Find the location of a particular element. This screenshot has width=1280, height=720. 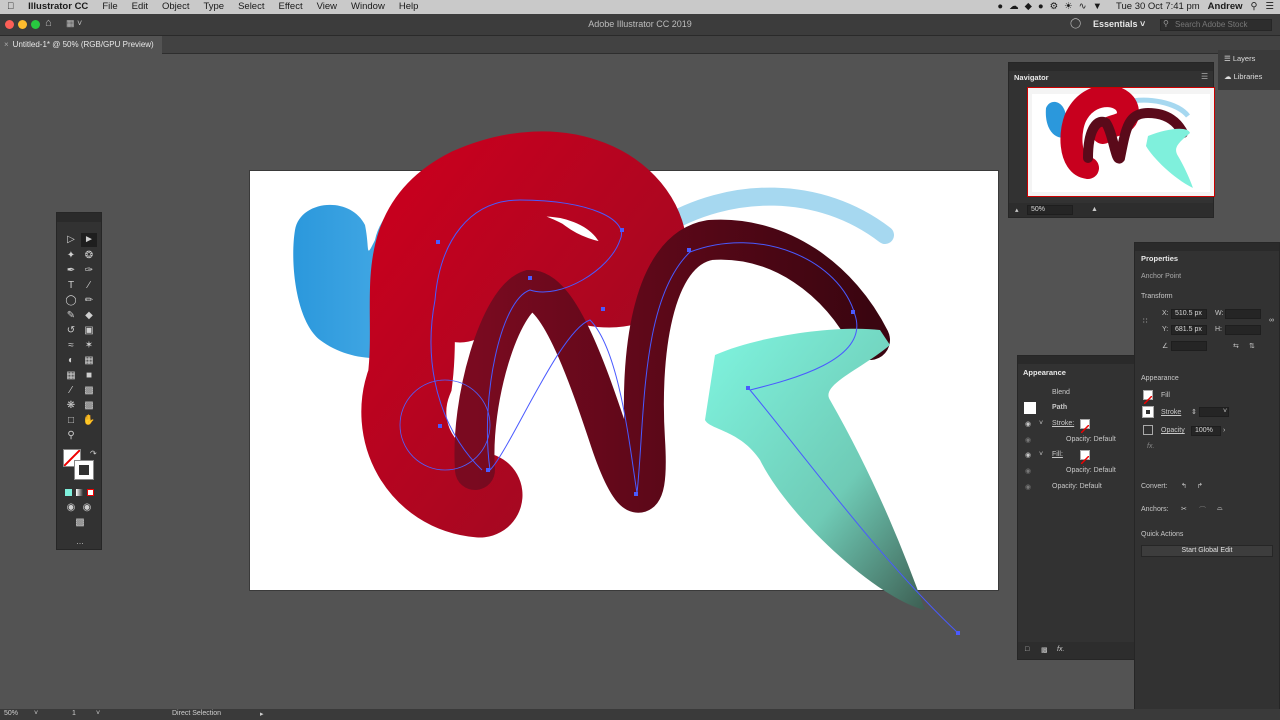

rotate-field is located at coordinates (1189, 346).